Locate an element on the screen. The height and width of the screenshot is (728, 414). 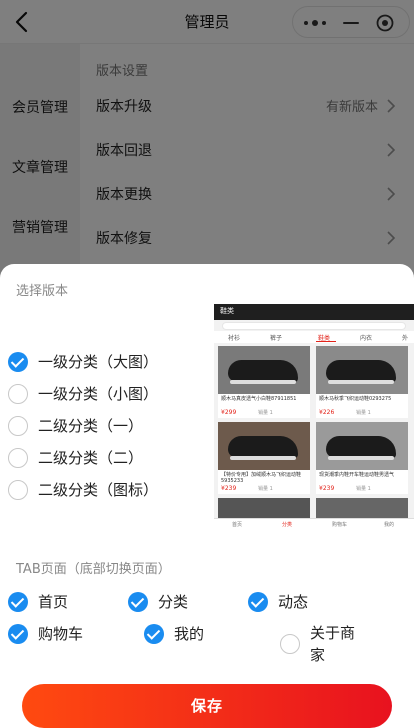
version-option: 二级分类（一） is located at coordinates (103, 426).